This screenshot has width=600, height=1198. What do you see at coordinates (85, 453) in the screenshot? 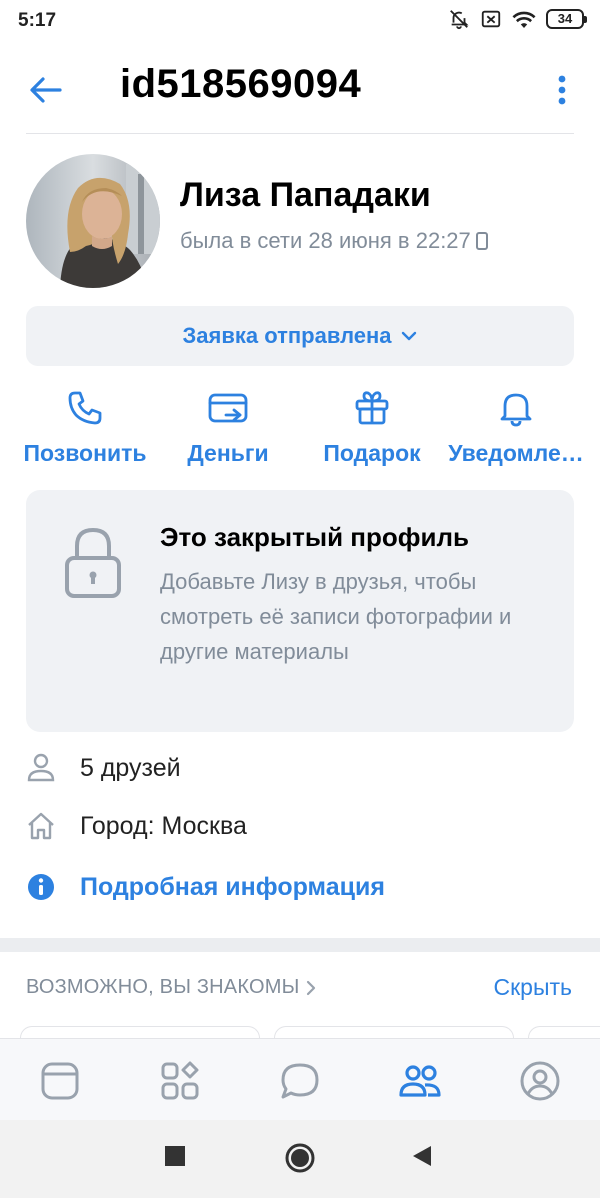
I see `call-label: Позвонить` at bounding box center [85, 453].